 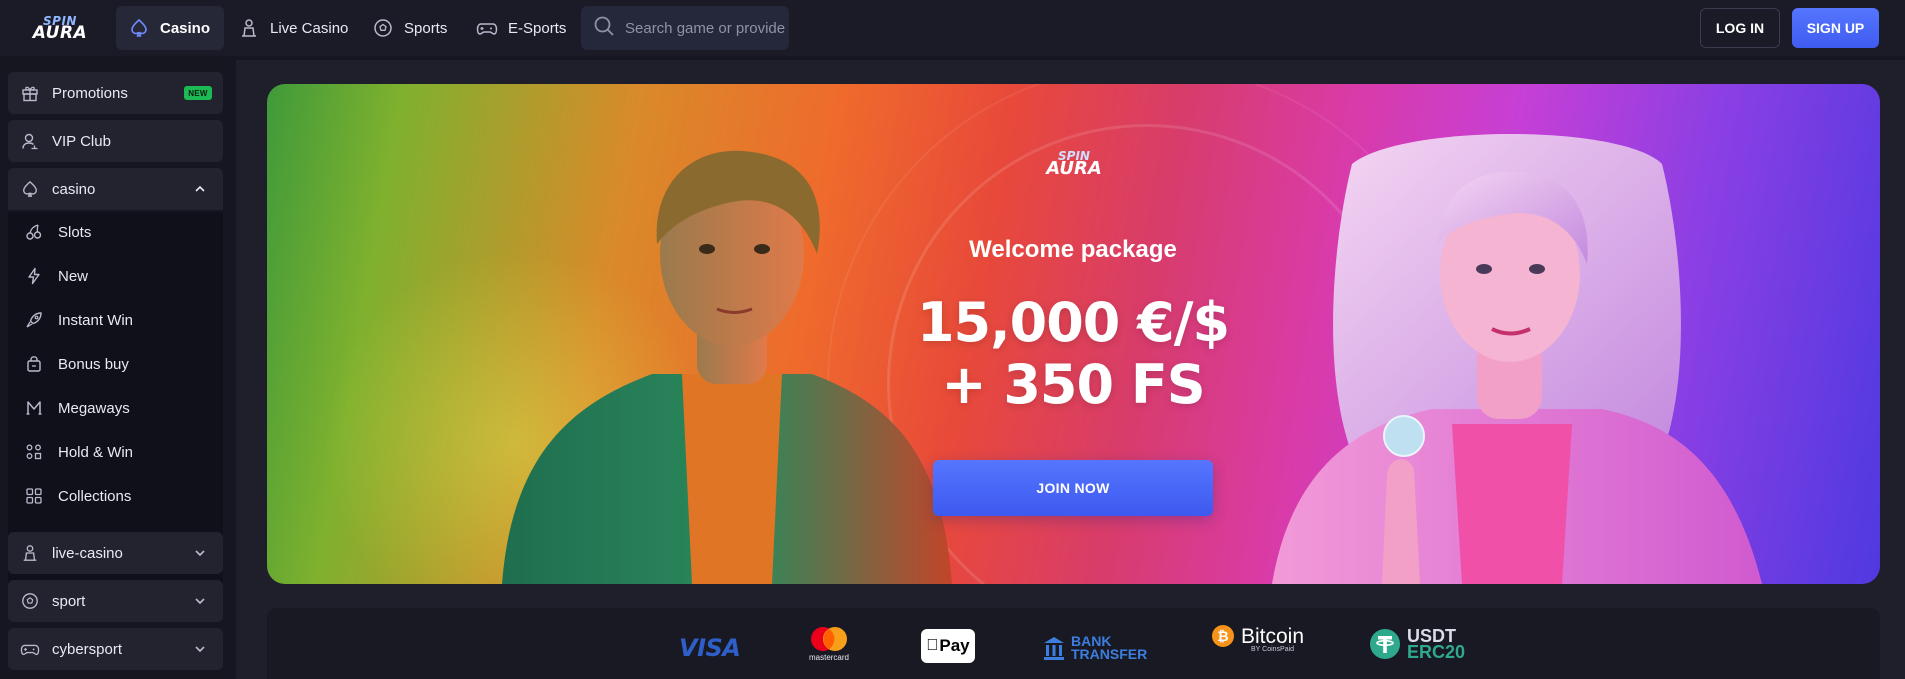 I want to click on bank-label-line2: TRANSFER, so click(x=1109, y=654).